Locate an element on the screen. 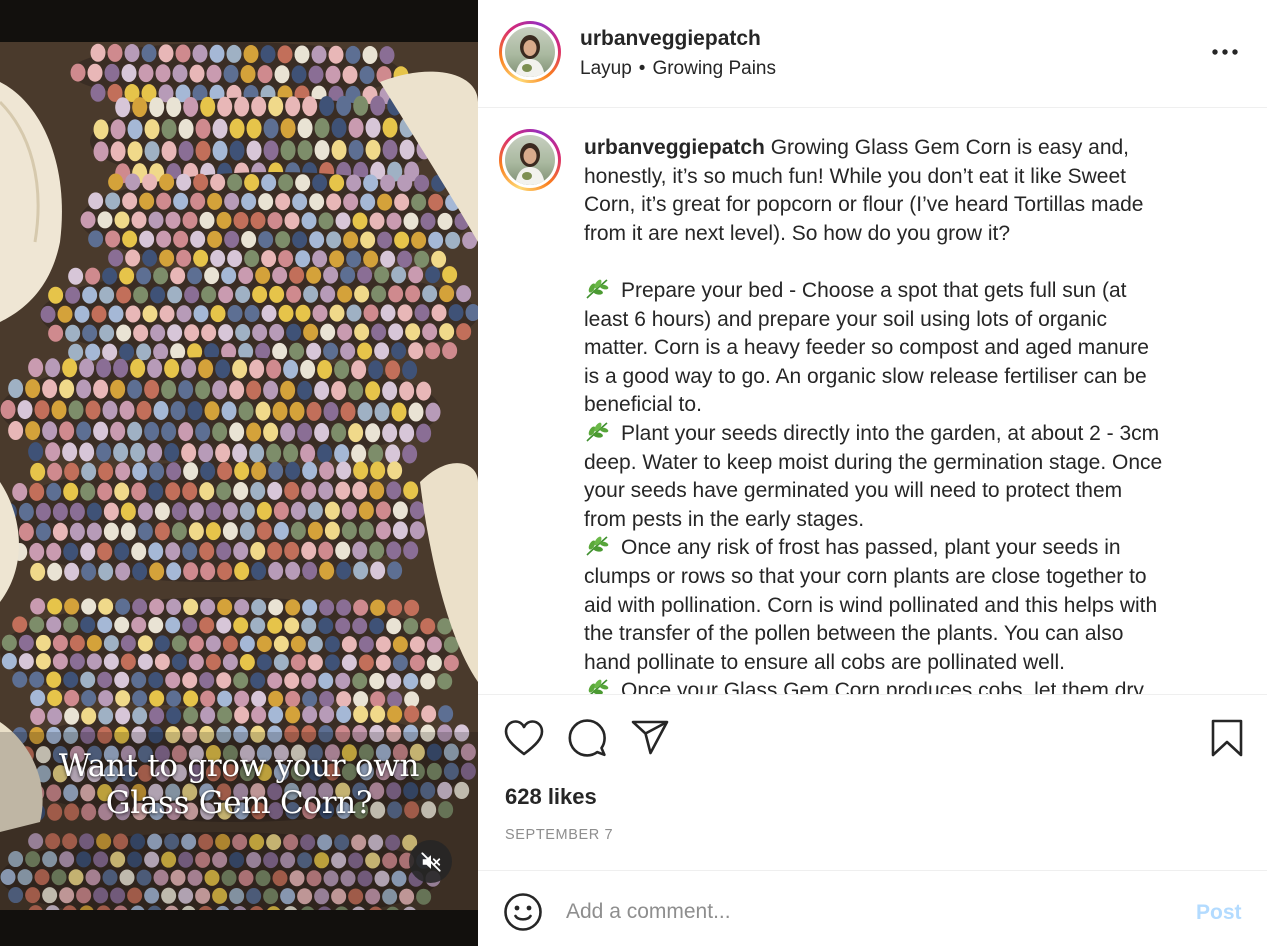  bookmark-icon is located at coordinates (1227, 738).